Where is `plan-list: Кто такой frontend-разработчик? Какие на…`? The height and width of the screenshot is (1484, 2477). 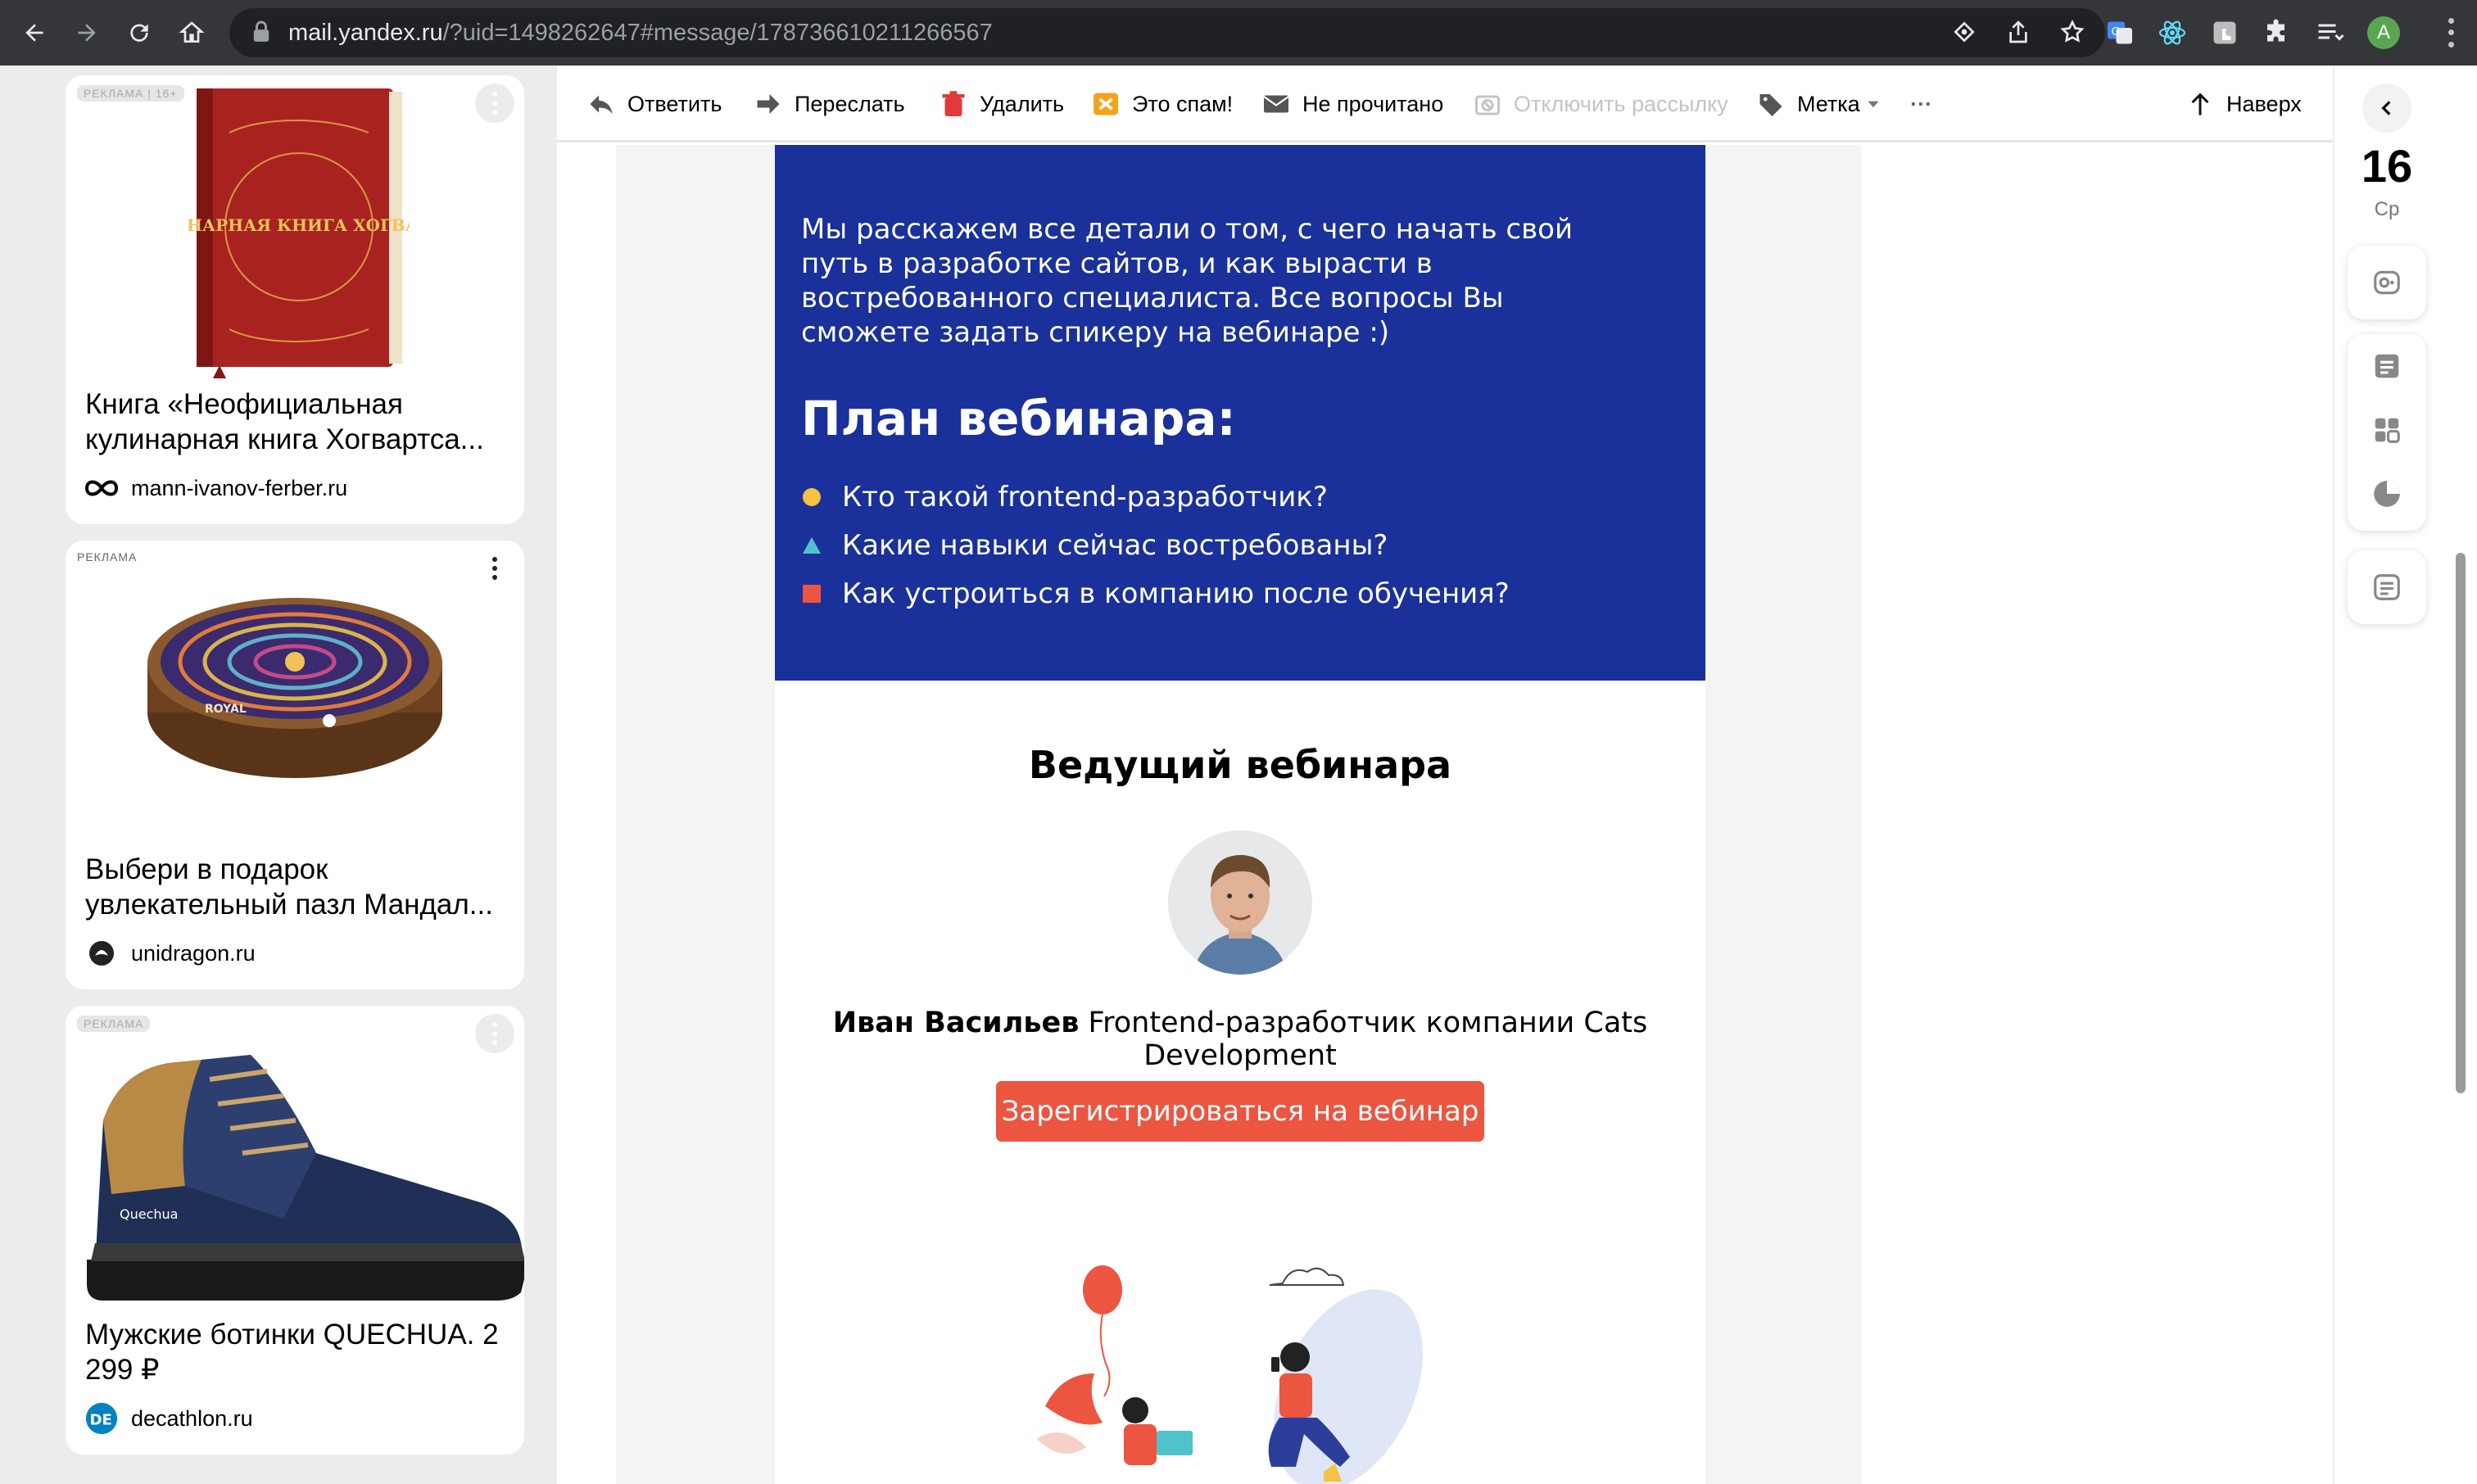 plan-list: Кто такой frontend-разработчик? Какие на… is located at coordinates (1155, 545).